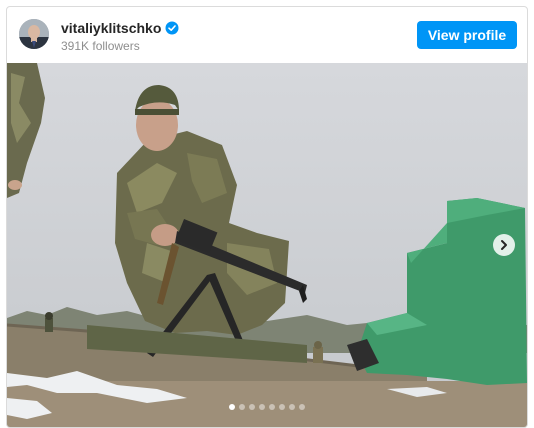 Image resolution: width=534 pixels, height=428 pixels. Describe the element at coordinates (467, 35) in the screenshot. I see `view-profile-button: View profile` at that location.